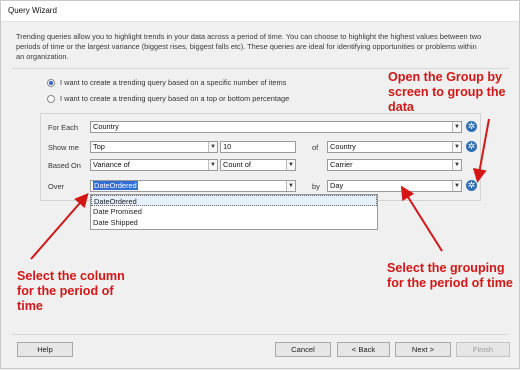 Image resolution: width=520 pixels, height=370 pixels. What do you see at coordinates (59, 226) in the screenshot?
I see `arrow-to-column` at bounding box center [59, 226].